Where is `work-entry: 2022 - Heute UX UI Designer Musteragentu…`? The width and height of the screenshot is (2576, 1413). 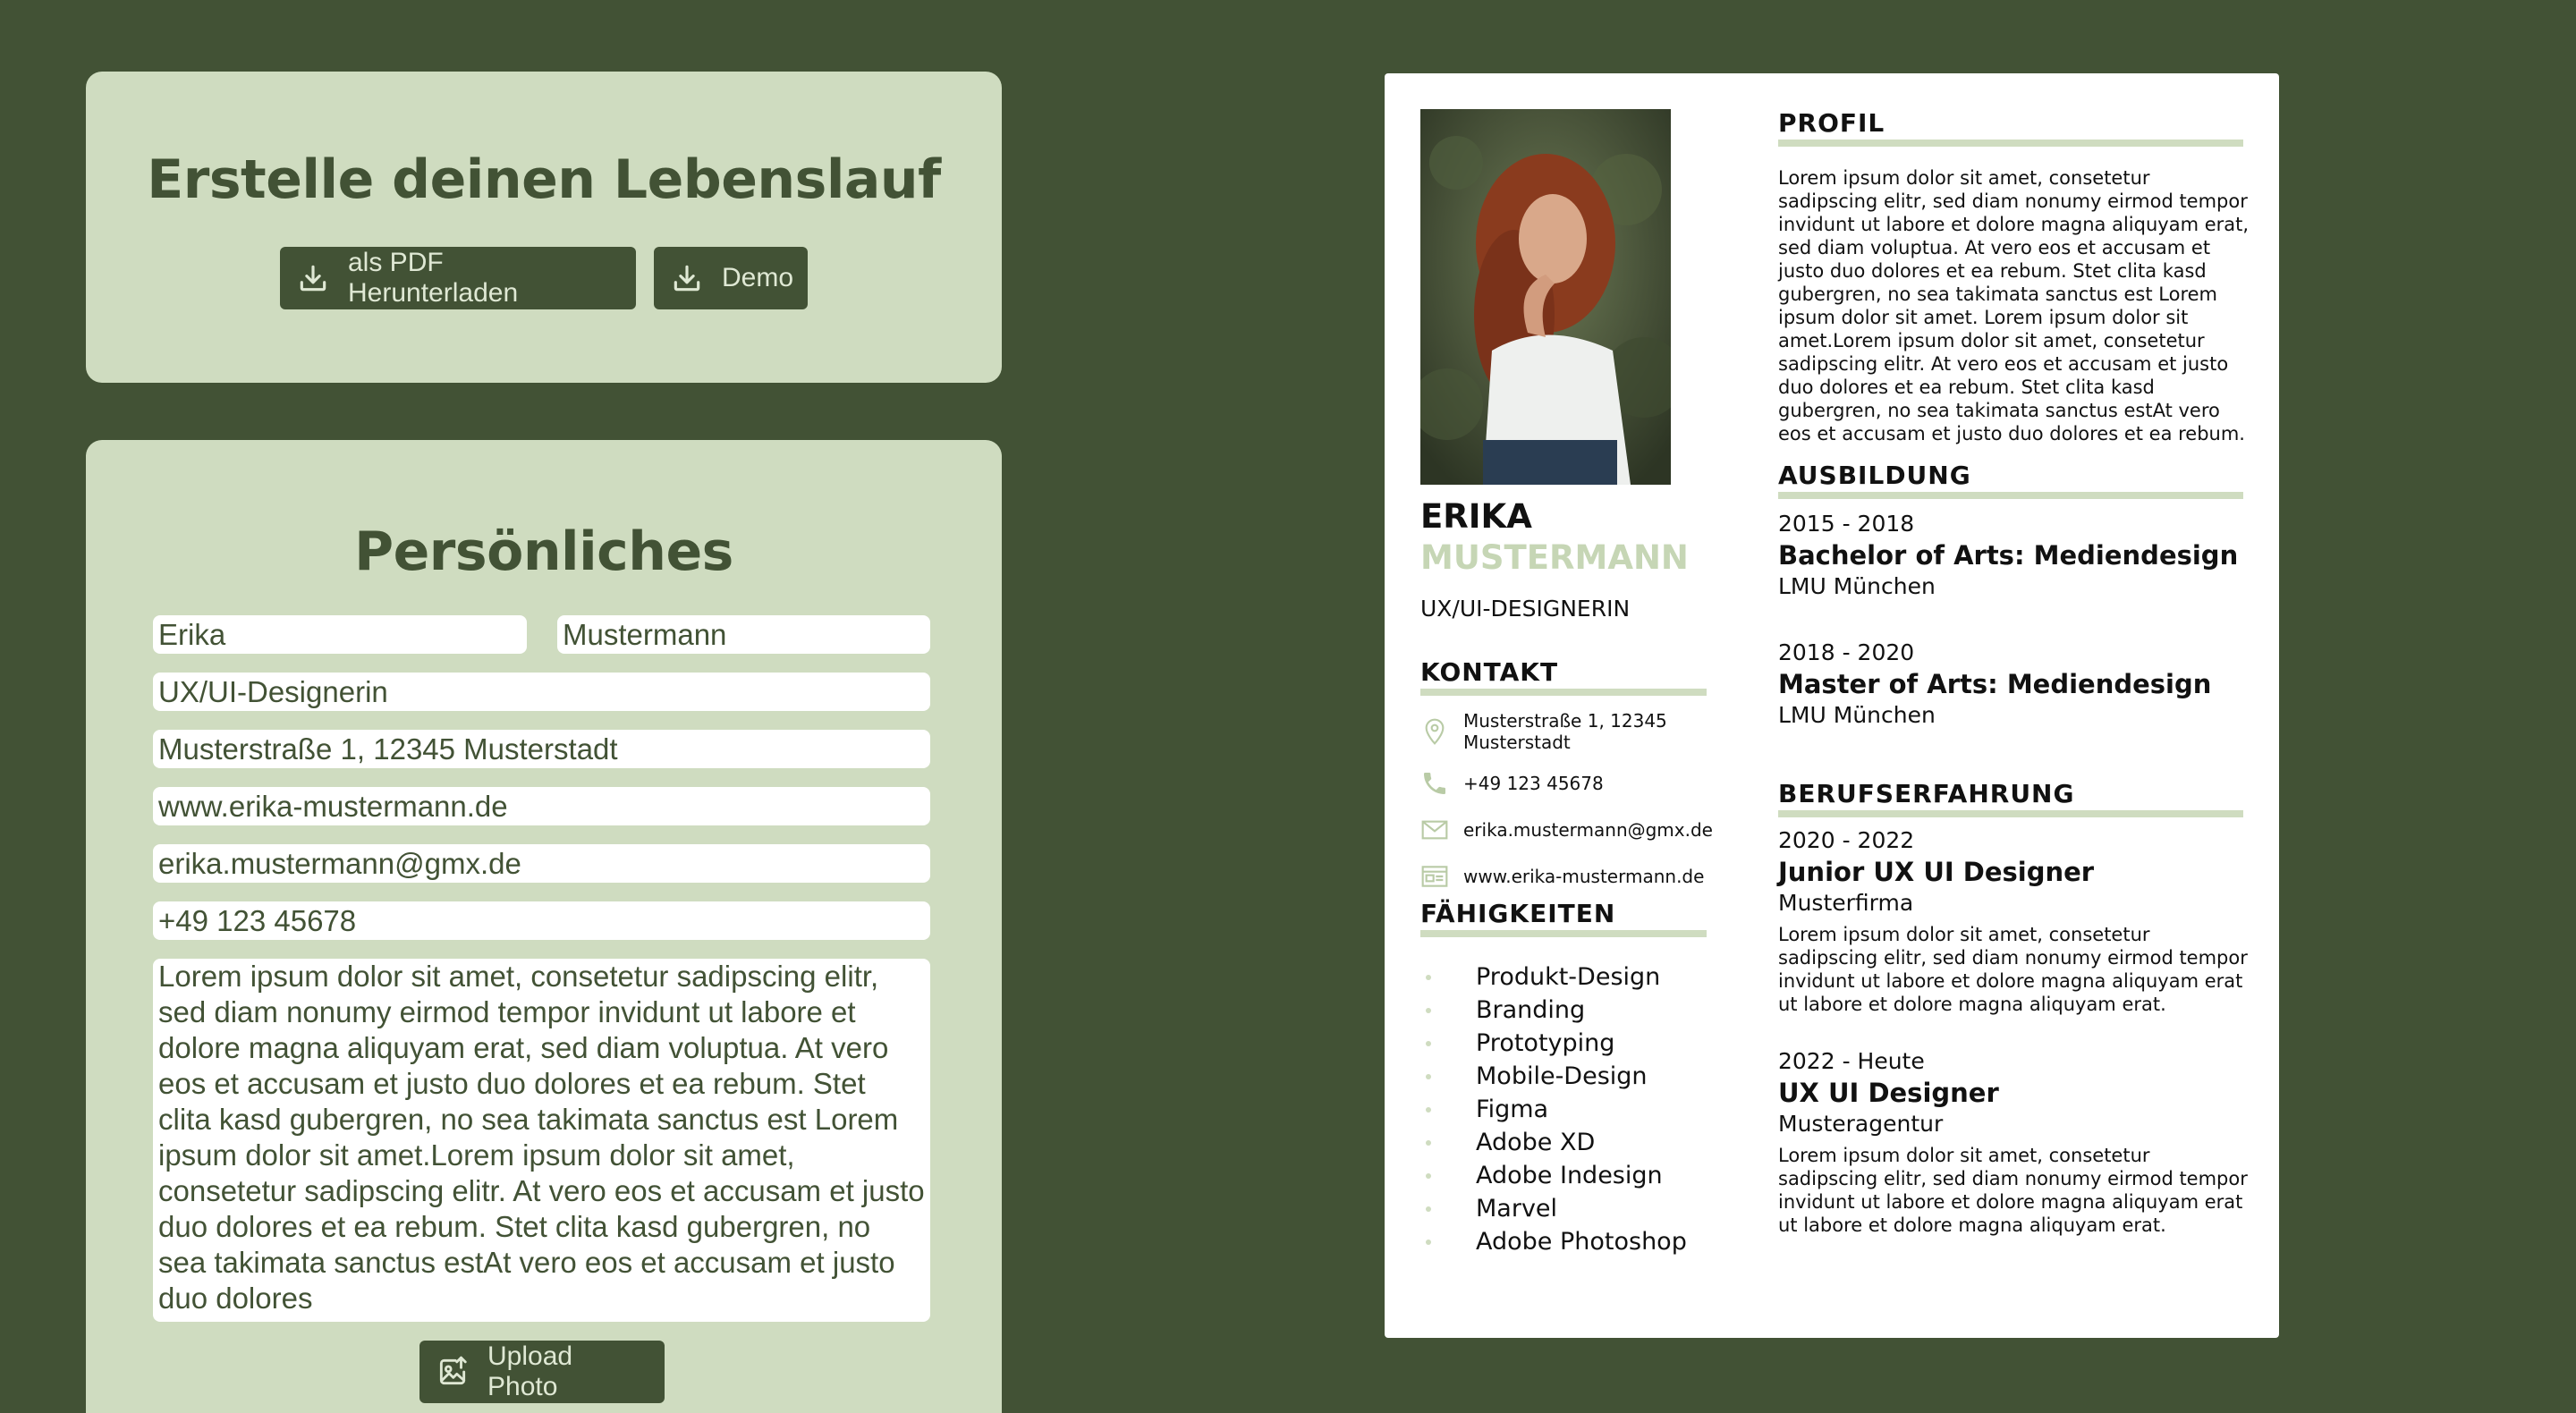 work-entry: 2022 - Heute UX UI Designer Musteragentu… is located at coordinates (2015, 1142).